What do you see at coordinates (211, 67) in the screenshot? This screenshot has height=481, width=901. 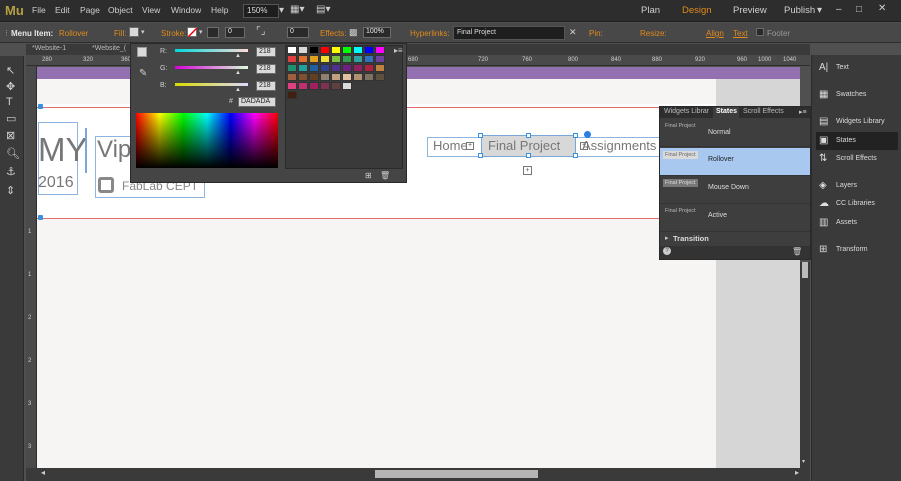 I see `green-slider` at bounding box center [211, 67].